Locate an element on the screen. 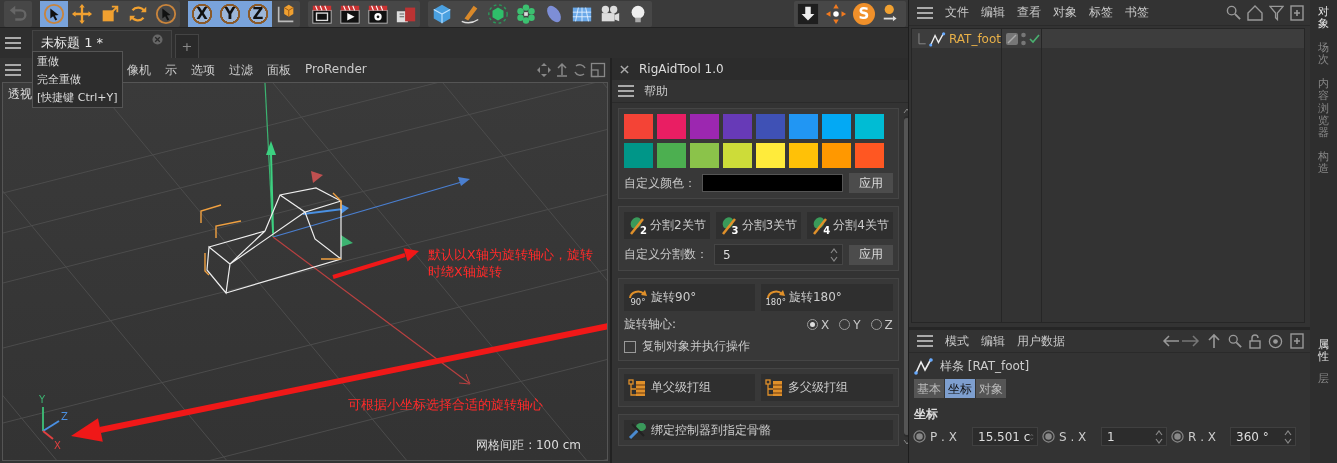  toolbar-button is located at coordinates (54, 13).